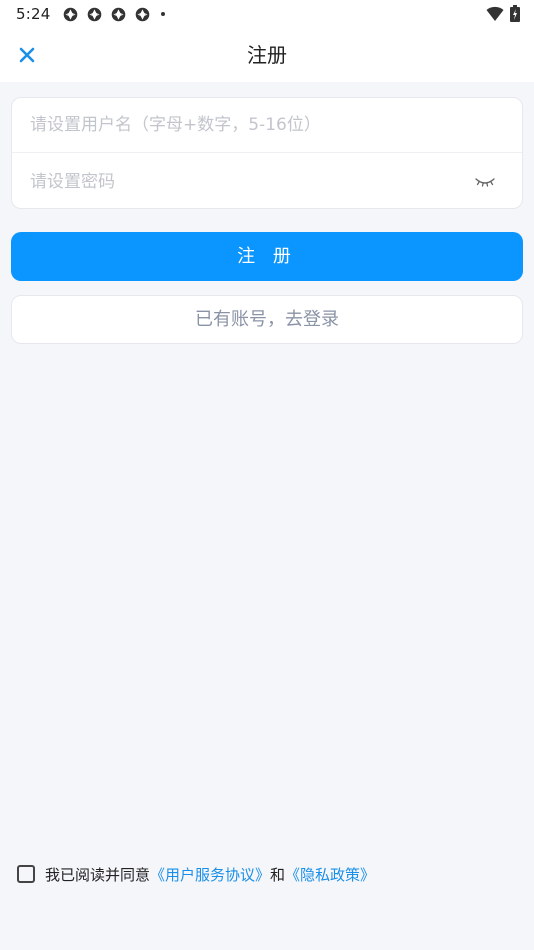 Image resolution: width=534 pixels, height=950 pixels. I want to click on battery-icon, so click(515, 13).